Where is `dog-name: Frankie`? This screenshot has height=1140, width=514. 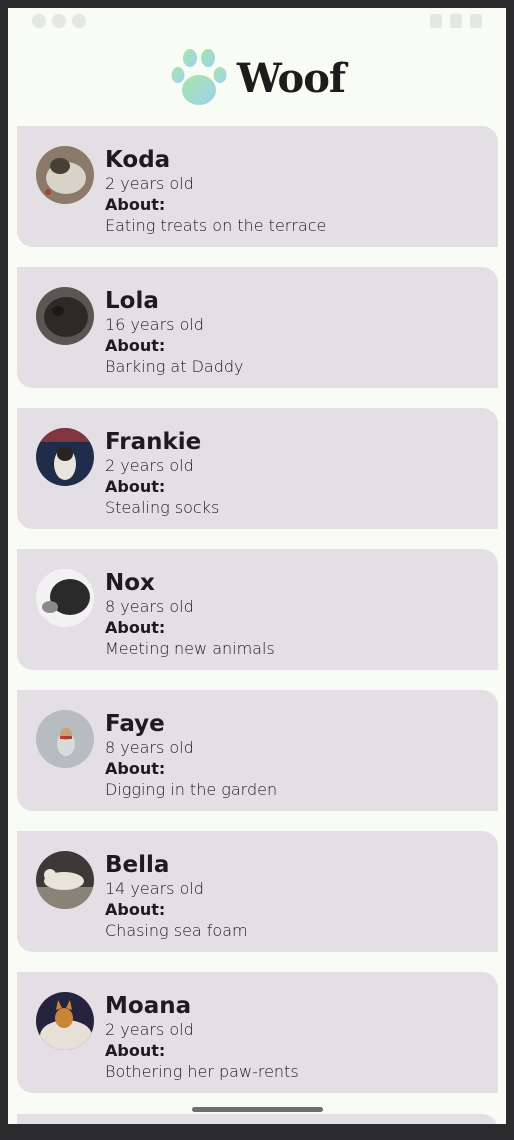 dog-name: Frankie is located at coordinates (153, 442).